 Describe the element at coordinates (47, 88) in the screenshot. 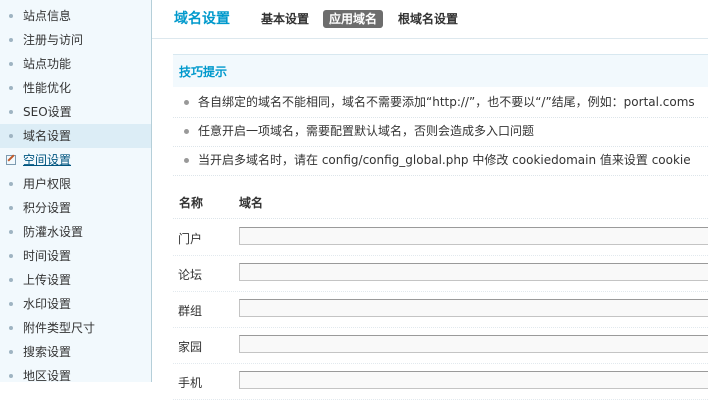

I see `sidebar-item-label: 性能优化` at that location.